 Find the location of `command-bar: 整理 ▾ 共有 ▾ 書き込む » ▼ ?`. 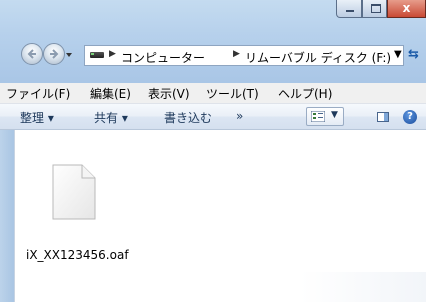

command-bar: 整理 ▾ 共有 ▾ 書き込む » ▼ ? is located at coordinates (213, 117).